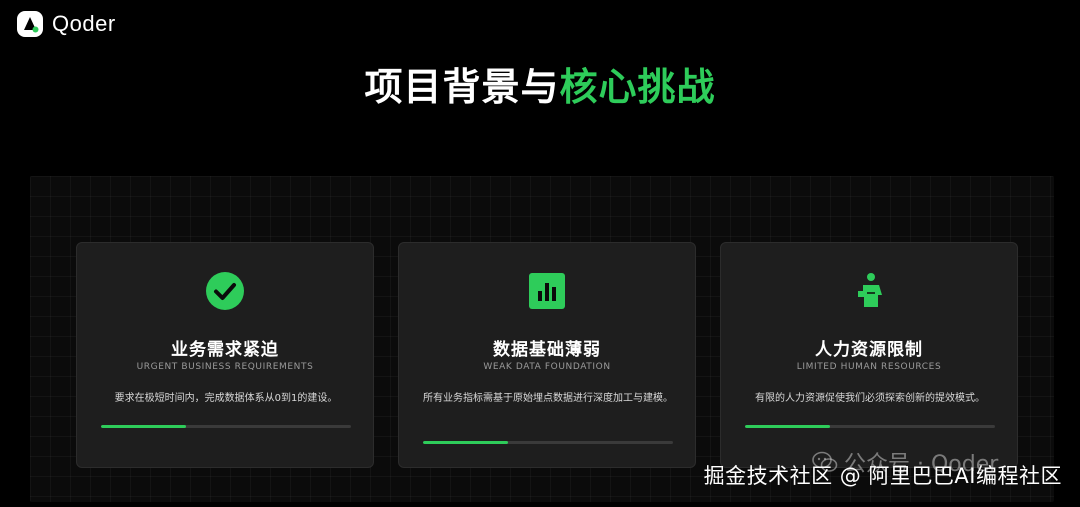 The height and width of the screenshot is (507, 1080). What do you see at coordinates (882, 476) in the screenshot?
I see `juejin-watermark: 掘金技术社区 @ 阿里巴巴AI编程社区` at bounding box center [882, 476].